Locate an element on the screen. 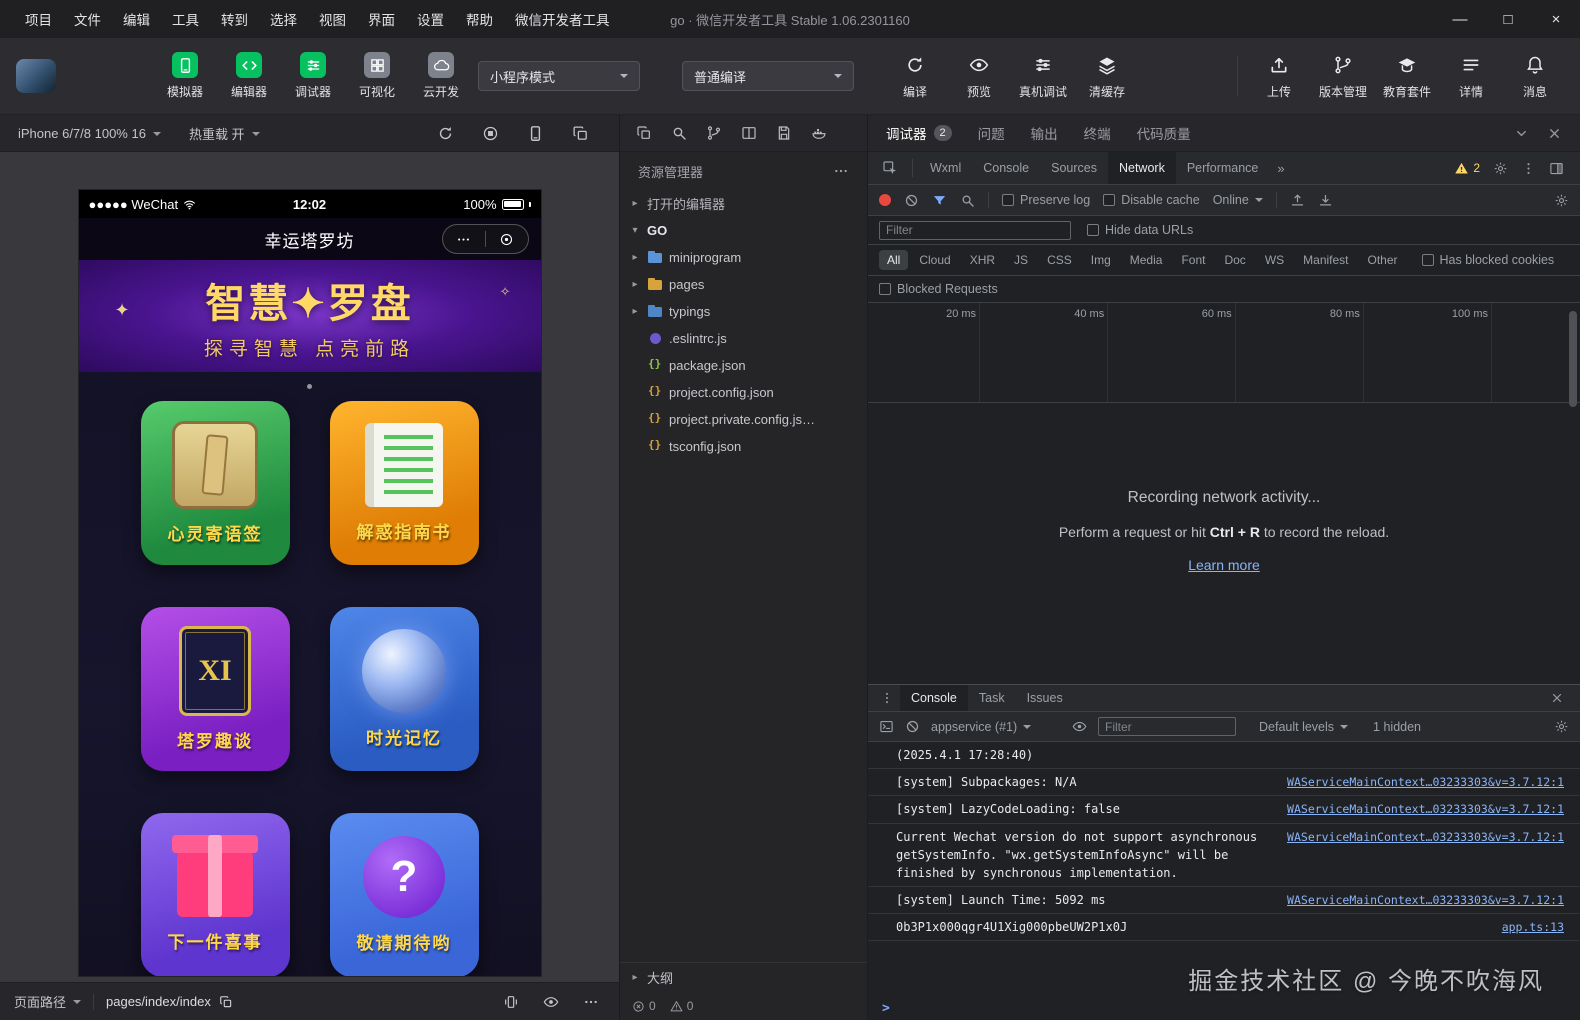 This screenshot has height=1020, width=1580. scrollbar-thumb is located at coordinates (1573, 359).